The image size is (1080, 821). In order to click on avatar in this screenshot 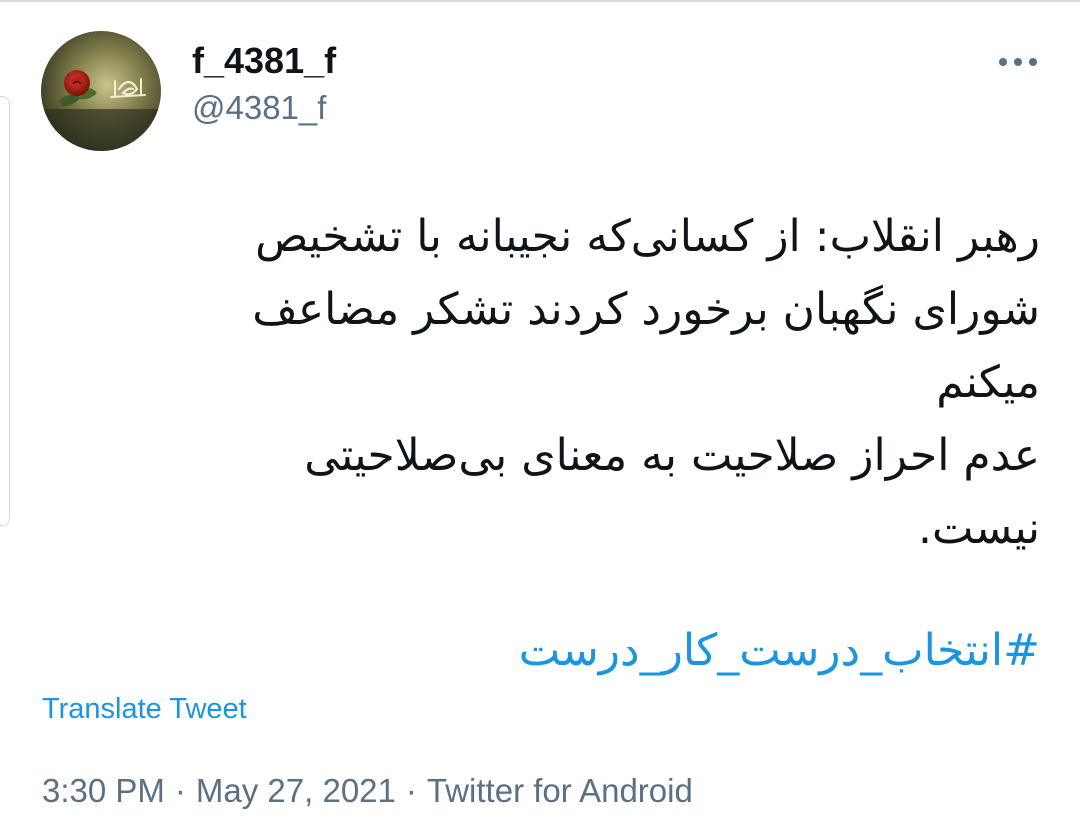, I will do `click(101, 91)`.